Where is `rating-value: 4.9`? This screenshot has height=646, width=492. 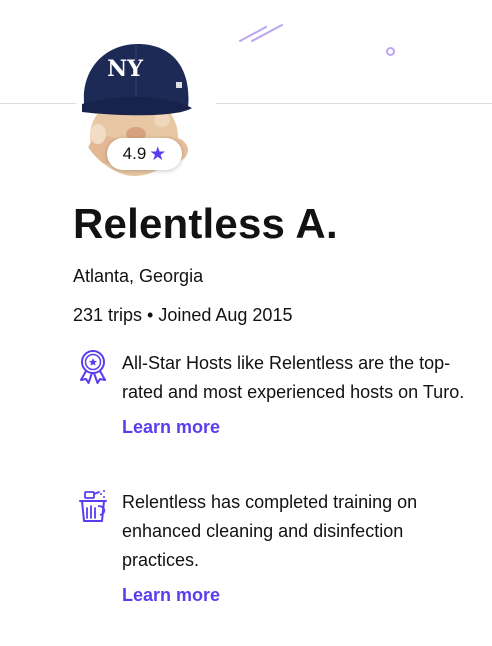 rating-value: 4.9 is located at coordinates (134, 153).